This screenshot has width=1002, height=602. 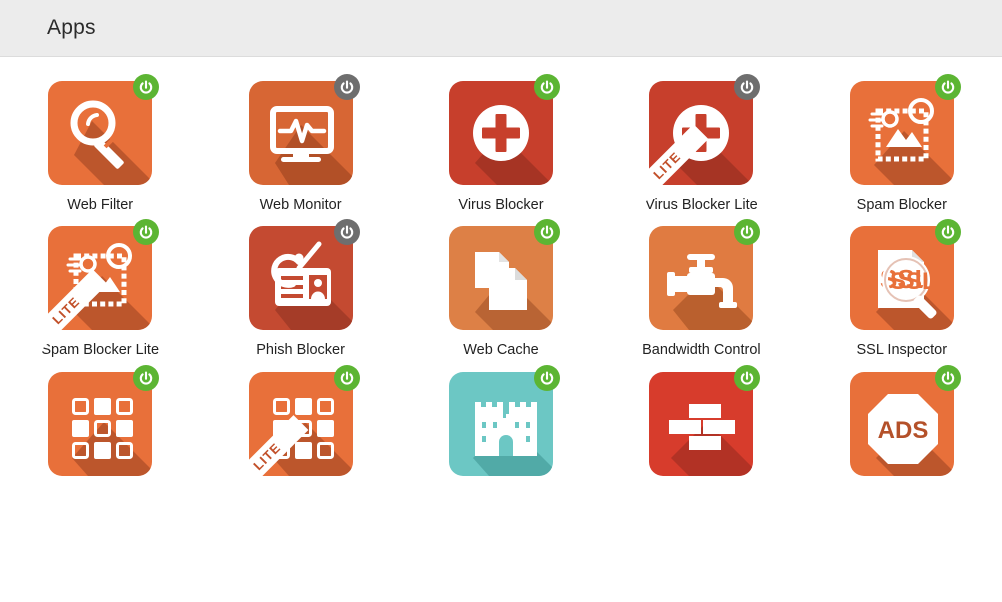 What do you see at coordinates (300, 205) in the screenshot?
I see `app-label: Web Monitor` at bounding box center [300, 205].